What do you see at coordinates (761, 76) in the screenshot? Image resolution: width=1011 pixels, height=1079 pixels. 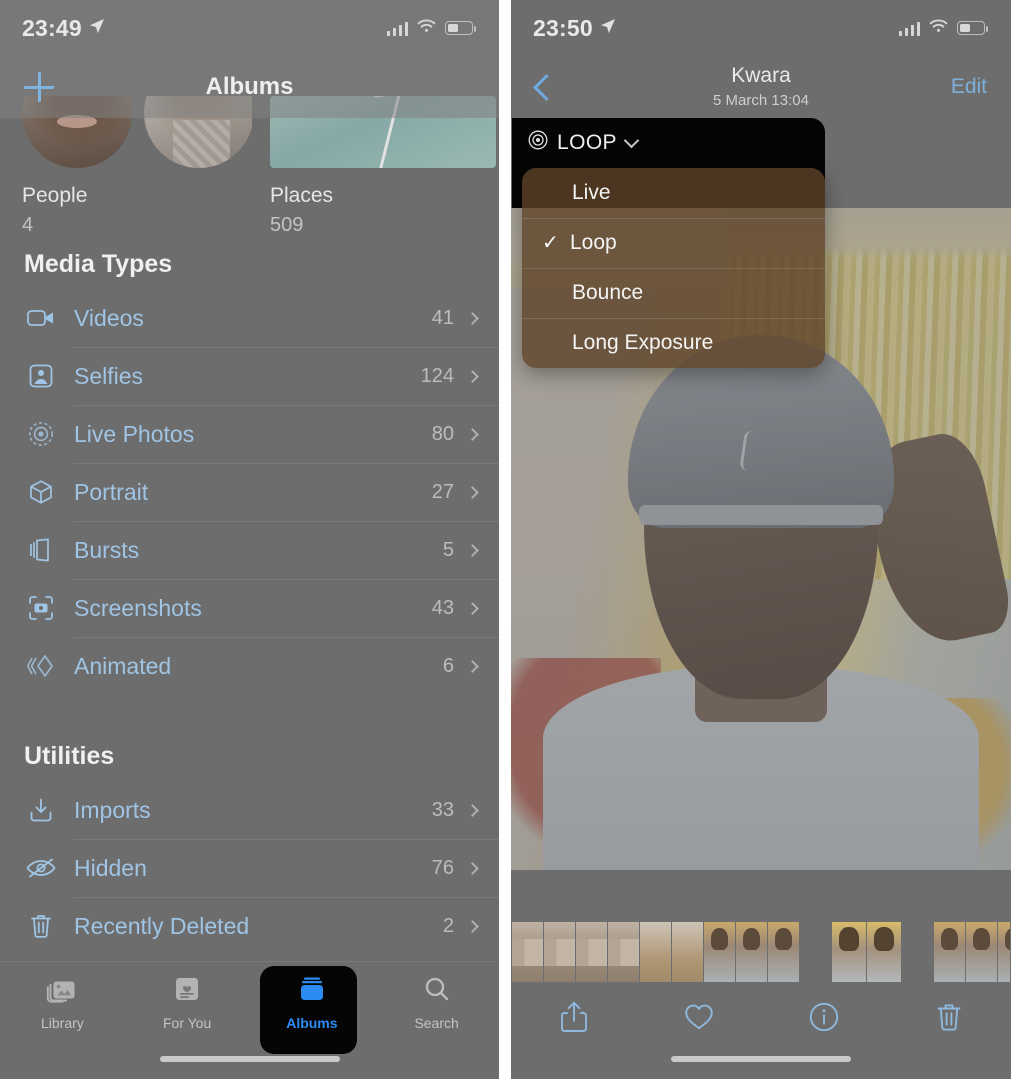 I see `photo-title: Kwara` at bounding box center [761, 76].